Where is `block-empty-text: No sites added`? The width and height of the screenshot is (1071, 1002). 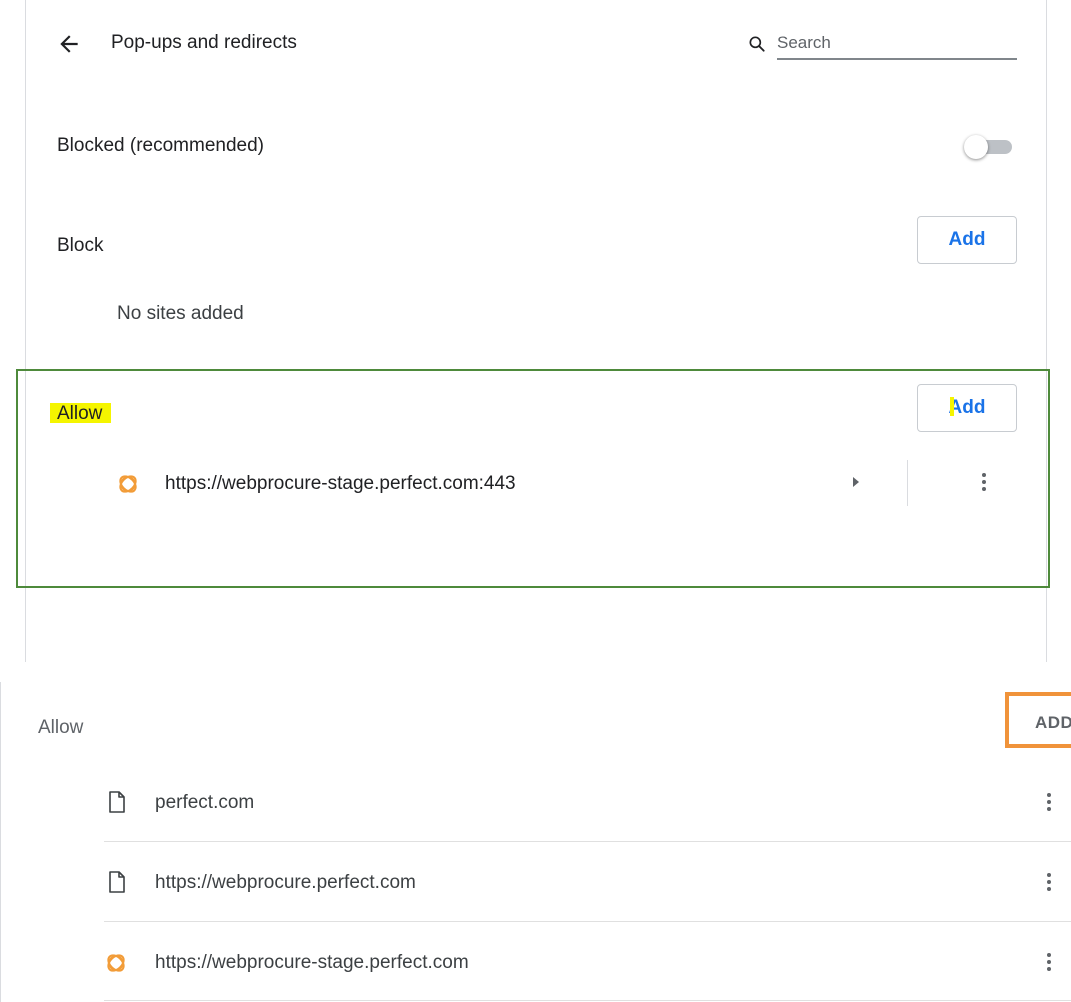
block-empty-text: No sites added is located at coordinates (180, 313).